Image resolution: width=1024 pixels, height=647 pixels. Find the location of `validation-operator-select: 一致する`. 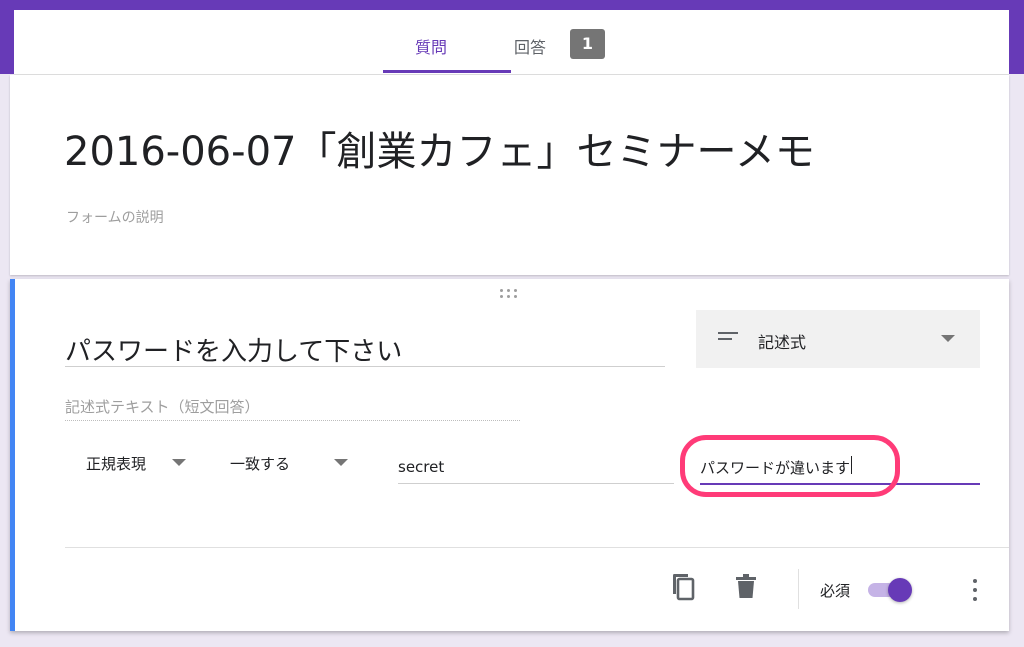

validation-operator-select: 一致する is located at coordinates (260, 463).